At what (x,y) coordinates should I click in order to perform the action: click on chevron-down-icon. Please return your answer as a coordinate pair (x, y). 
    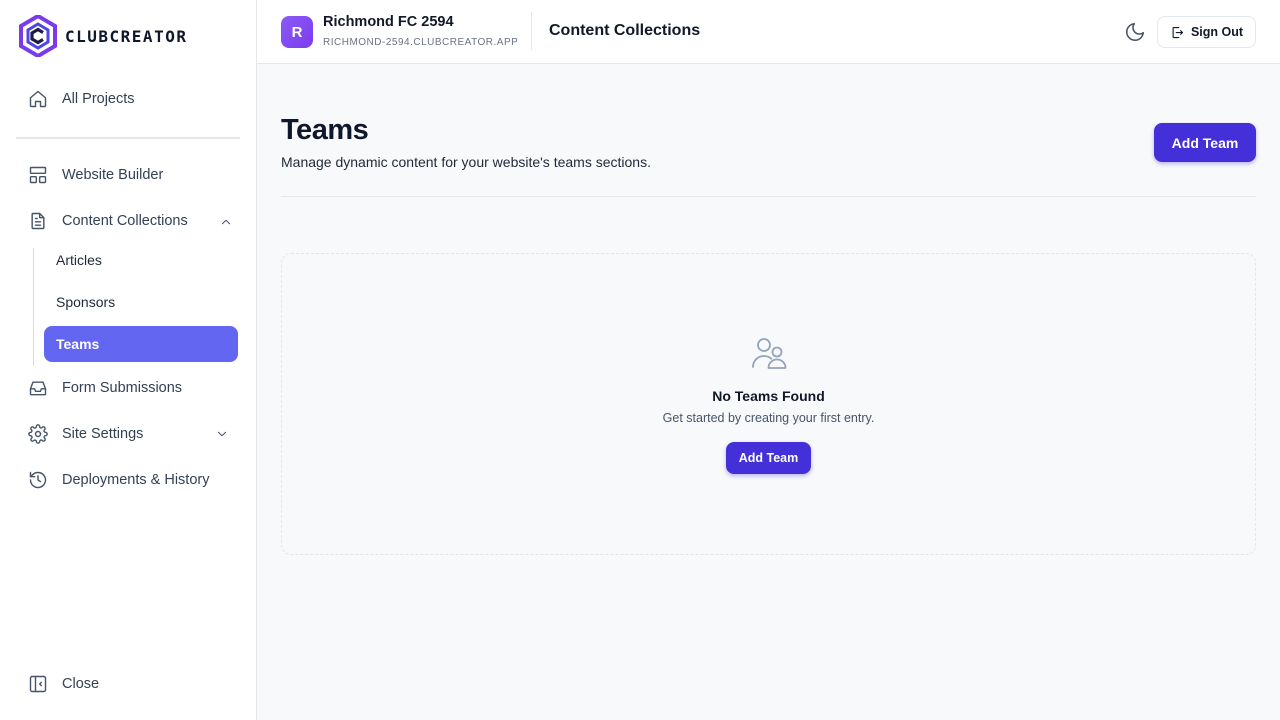
    Looking at the image, I should click on (222, 434).